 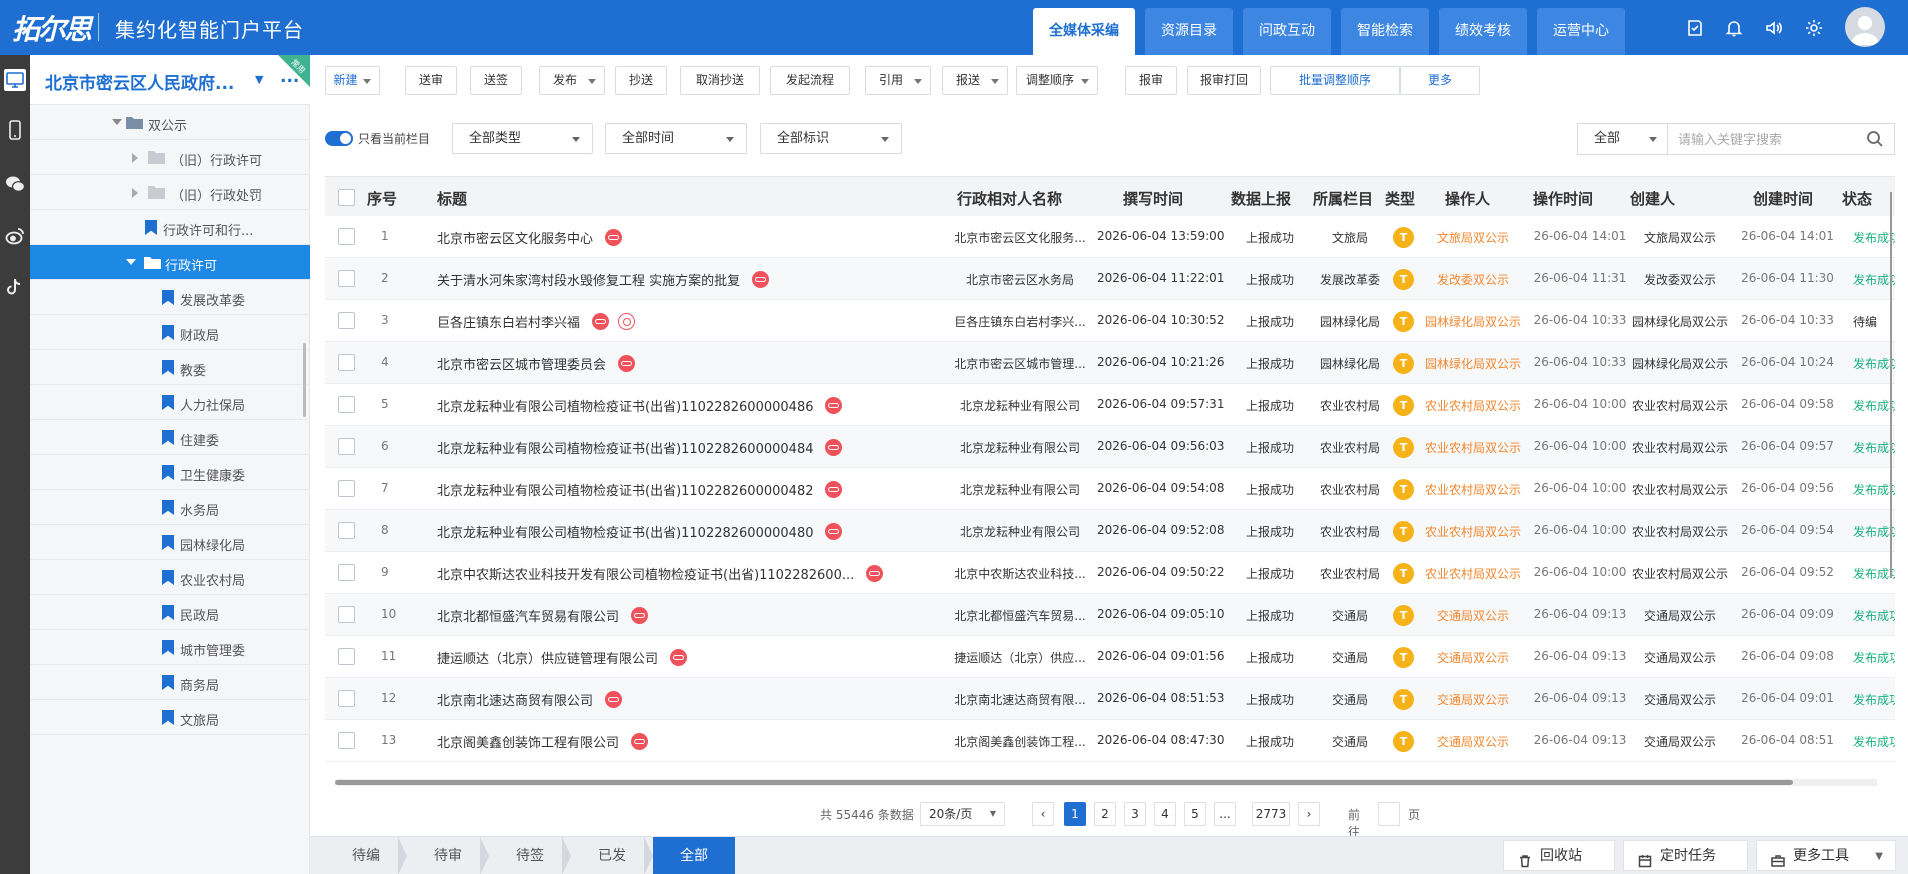 I want to click on row-title: 捷运顺达（北京）供应链管理有限公司, so click(x=547, y=657).